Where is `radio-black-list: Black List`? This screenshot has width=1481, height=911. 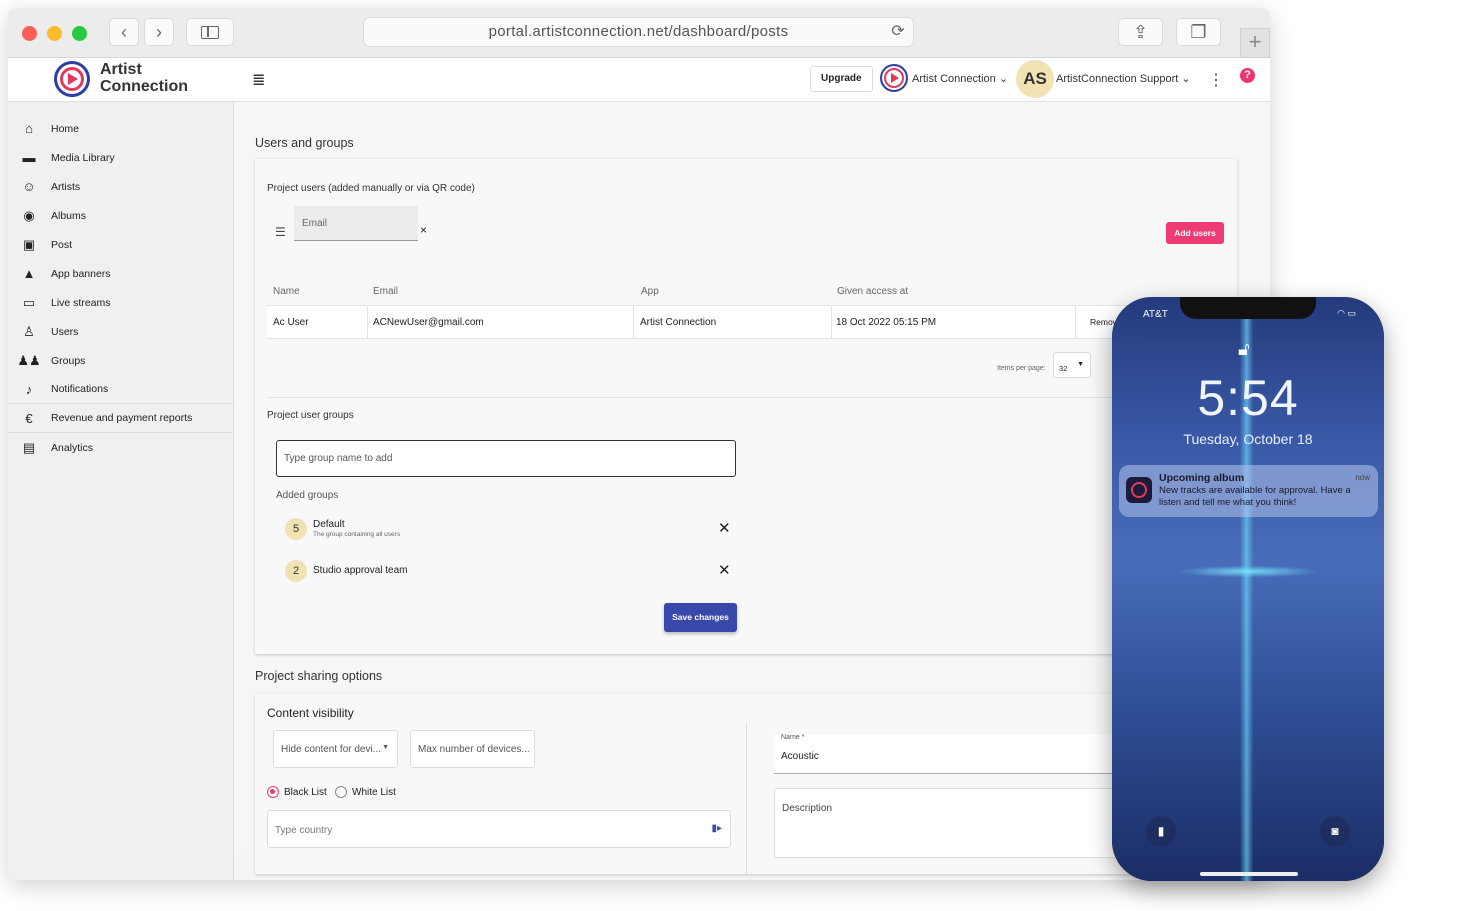 radio-black-list: Black List is located at coordinates (297, 792).